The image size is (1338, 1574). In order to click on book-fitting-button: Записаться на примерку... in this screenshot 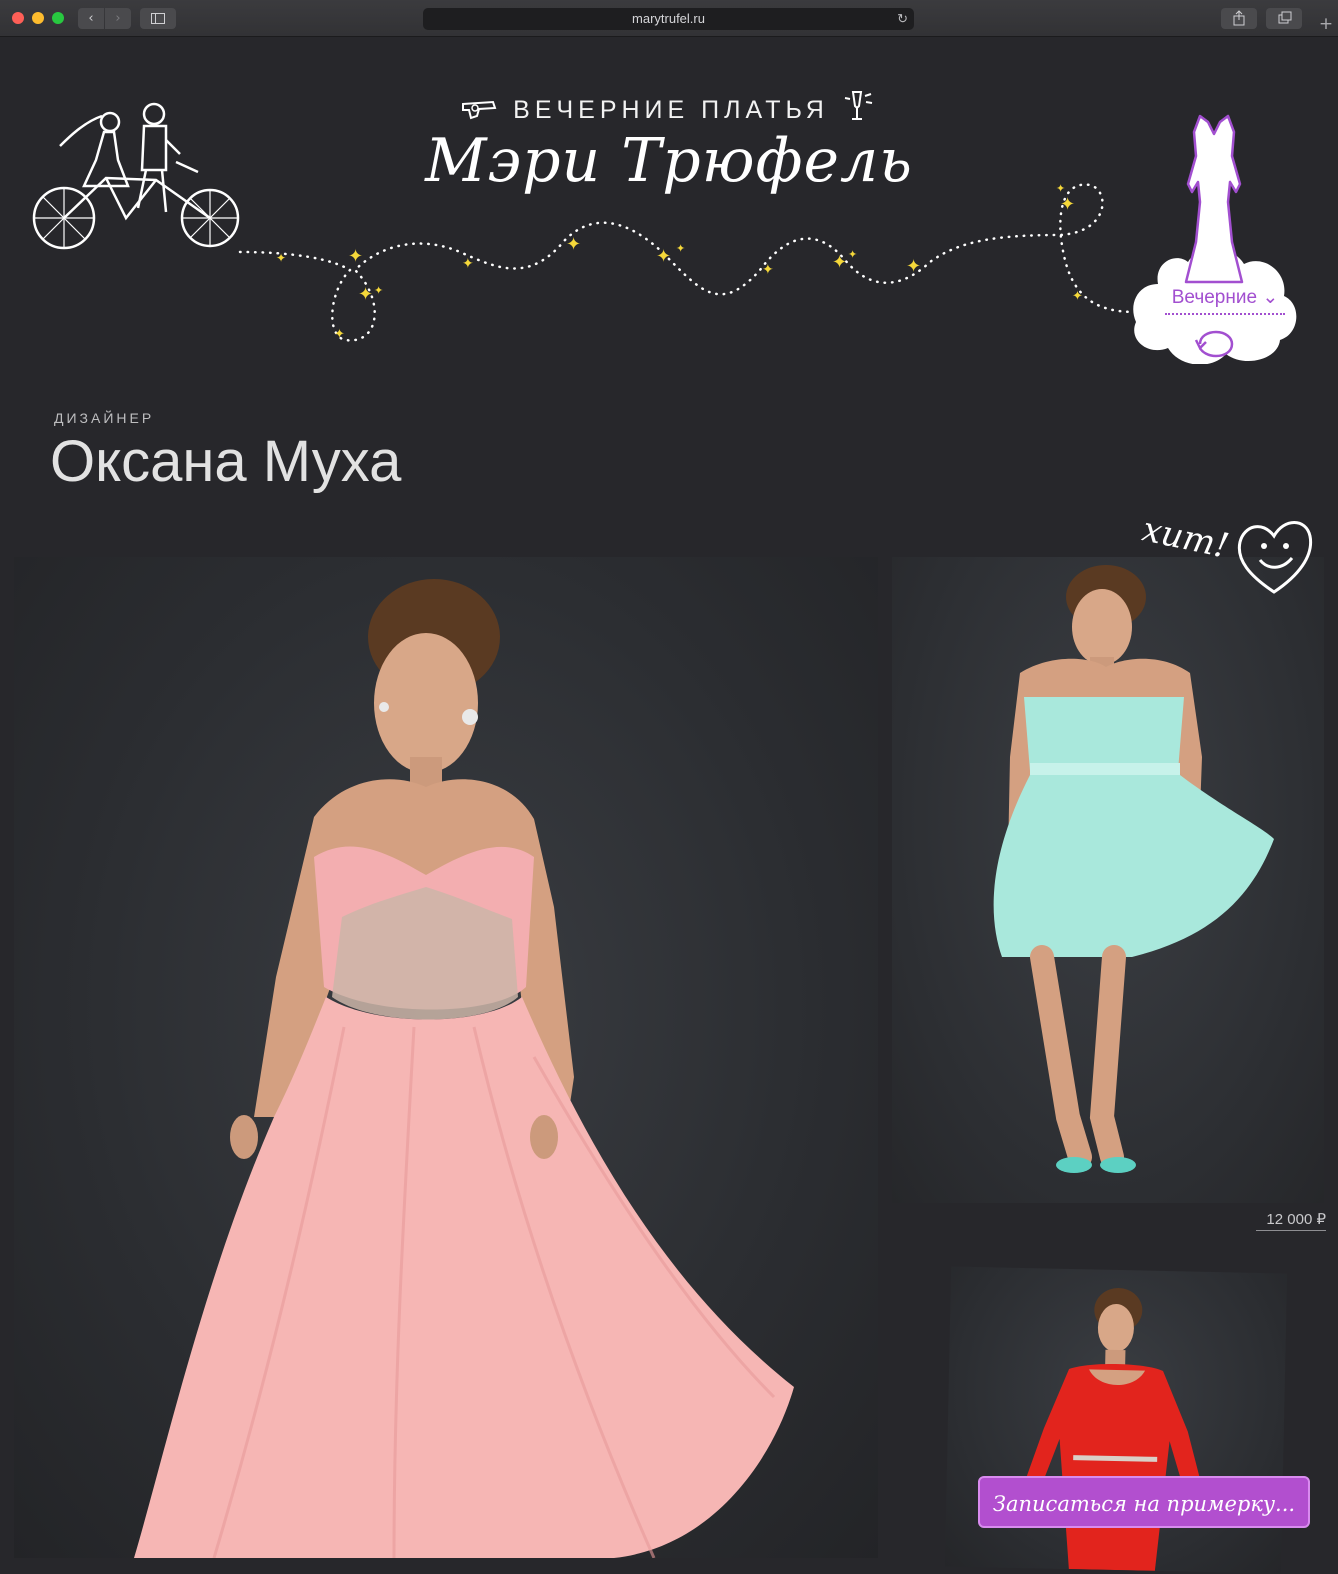, I will do `click(1144, 1502)`.